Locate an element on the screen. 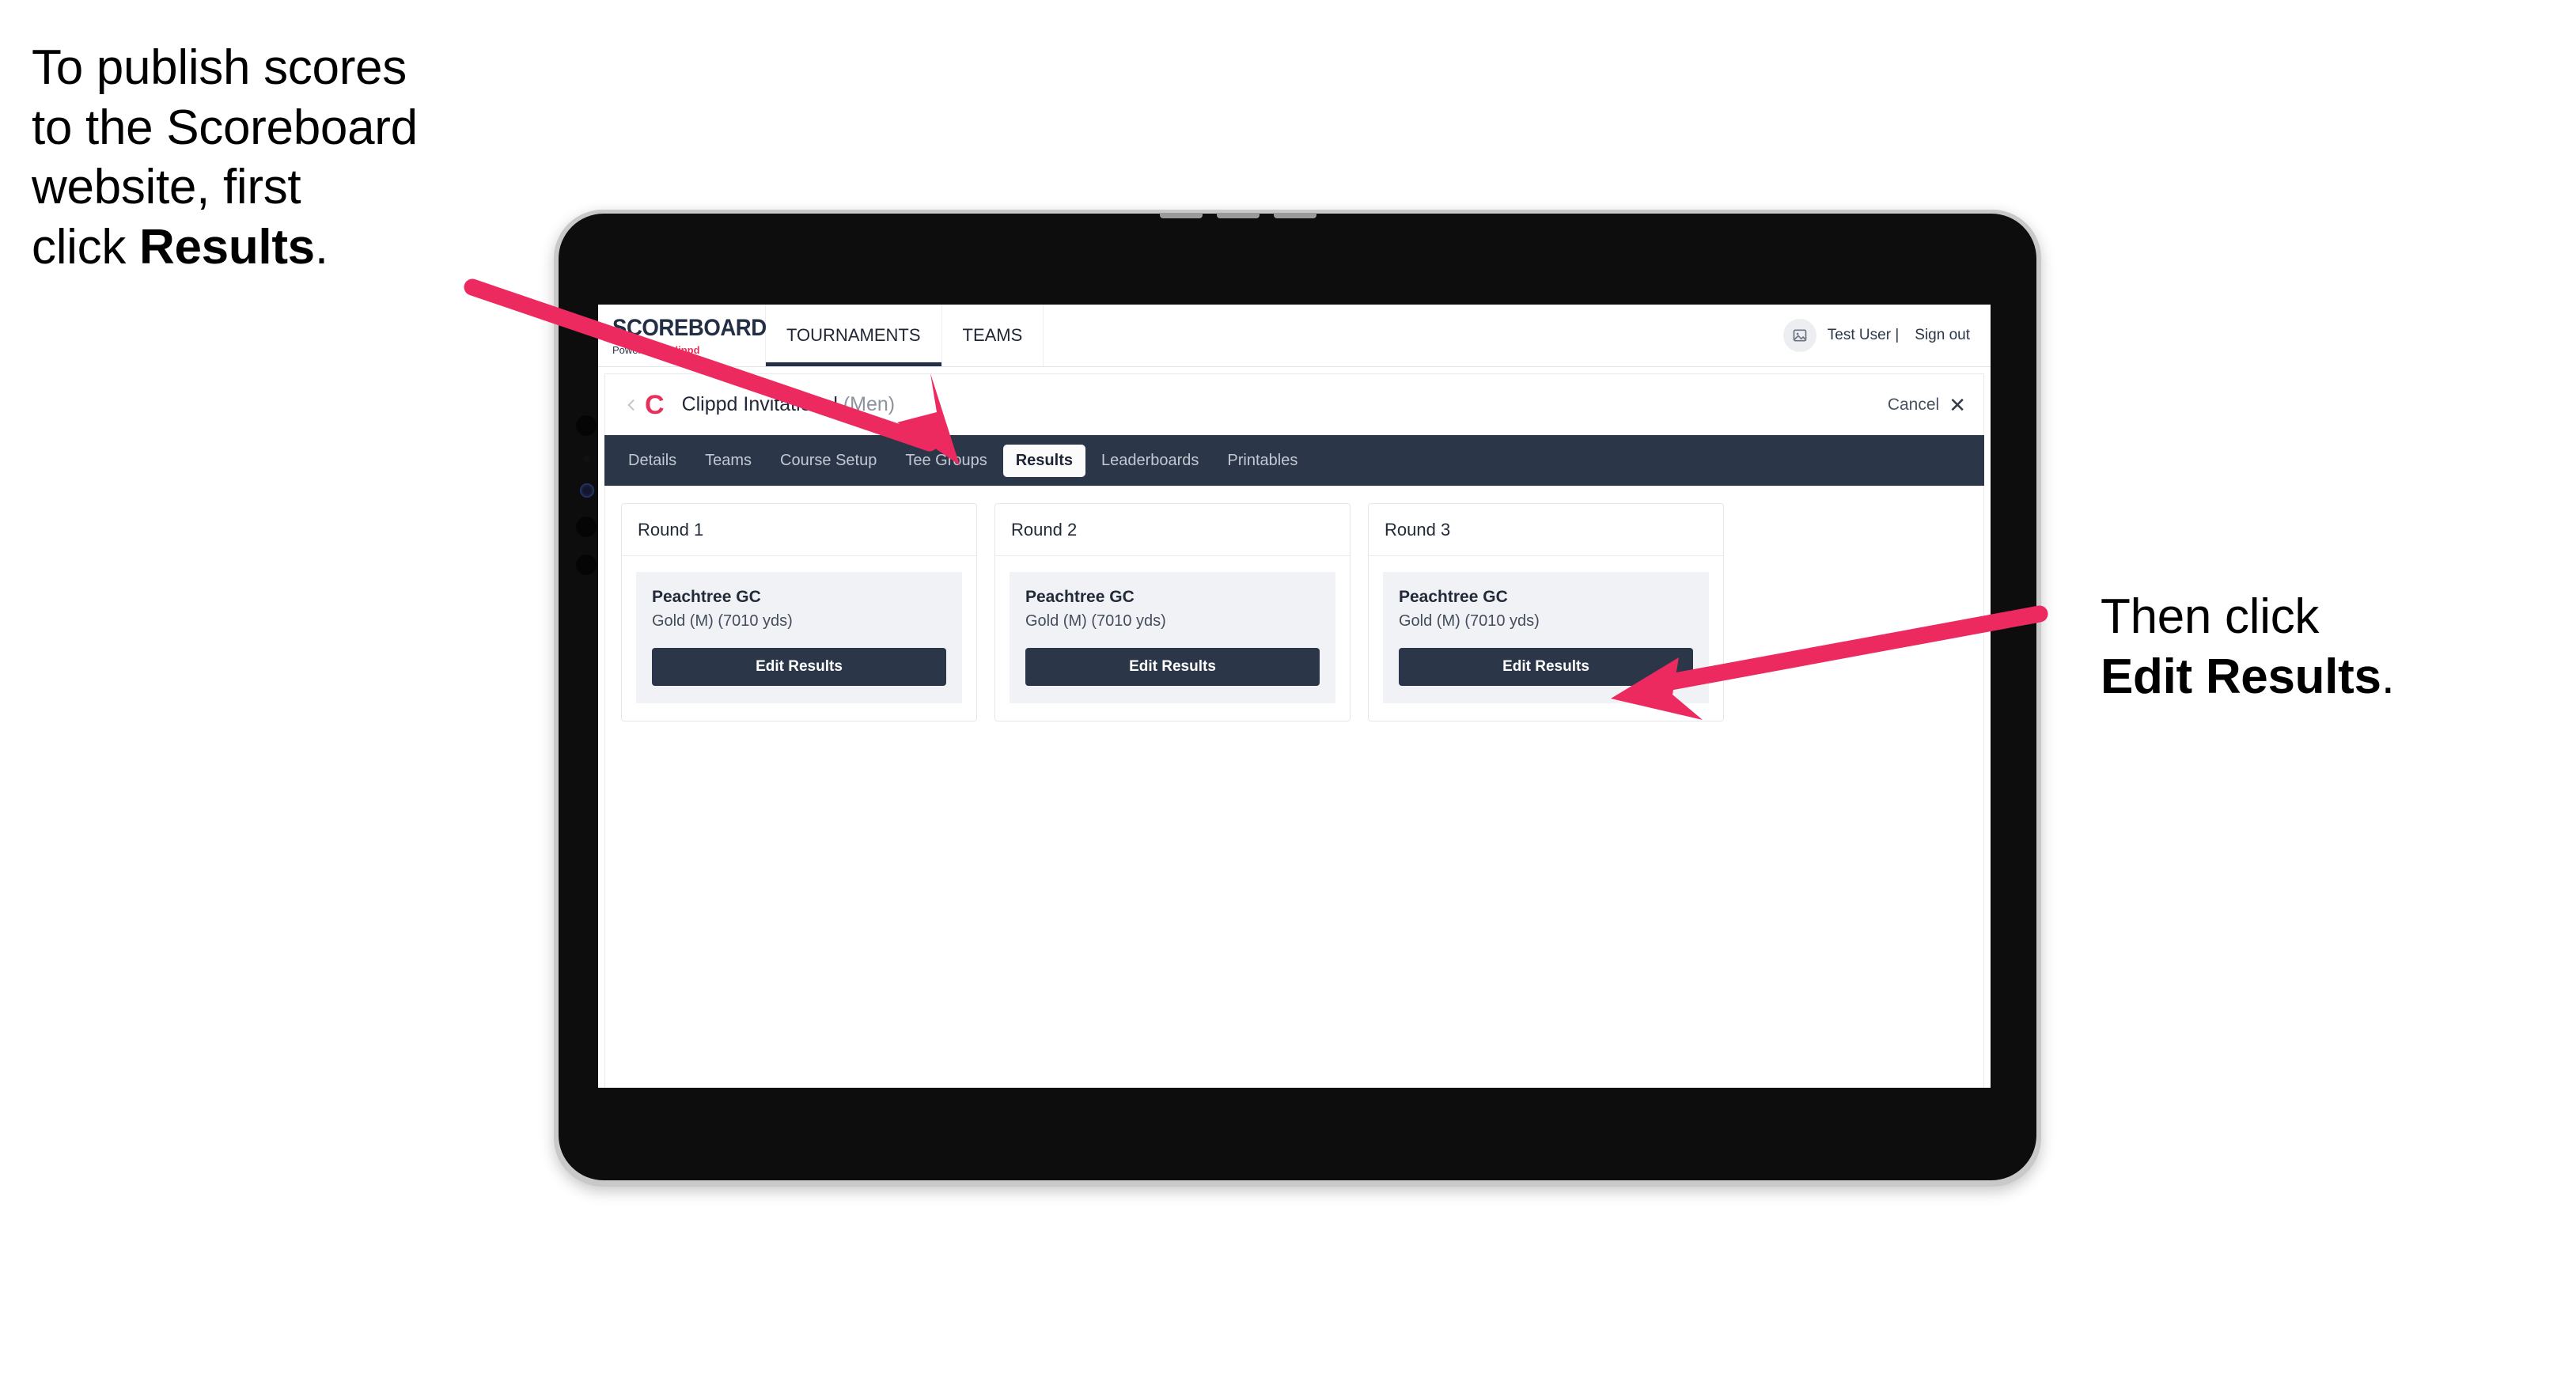 Image resolution: width=2576 pixels, height=1386 pixels. tablet-camera-cluster is located at coordinates (586, 514).